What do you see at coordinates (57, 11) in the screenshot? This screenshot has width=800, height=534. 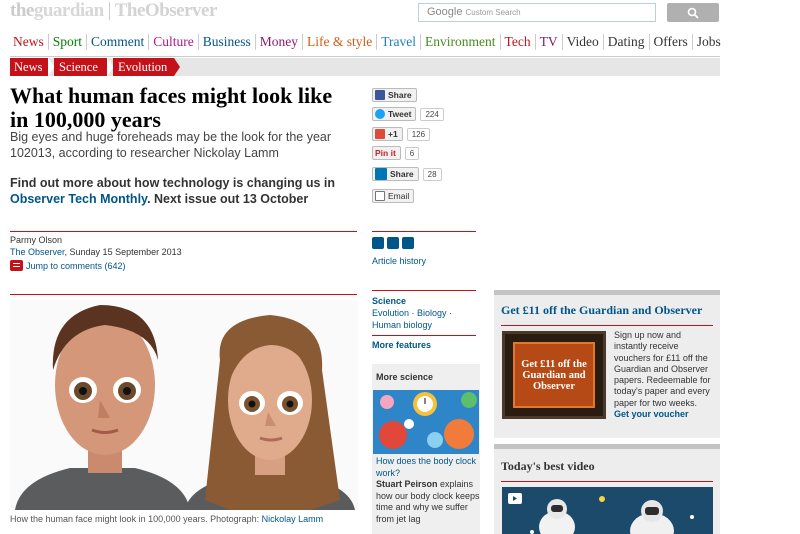 I see `guardian-logo: theguardian` at bounding box center [57, 11].